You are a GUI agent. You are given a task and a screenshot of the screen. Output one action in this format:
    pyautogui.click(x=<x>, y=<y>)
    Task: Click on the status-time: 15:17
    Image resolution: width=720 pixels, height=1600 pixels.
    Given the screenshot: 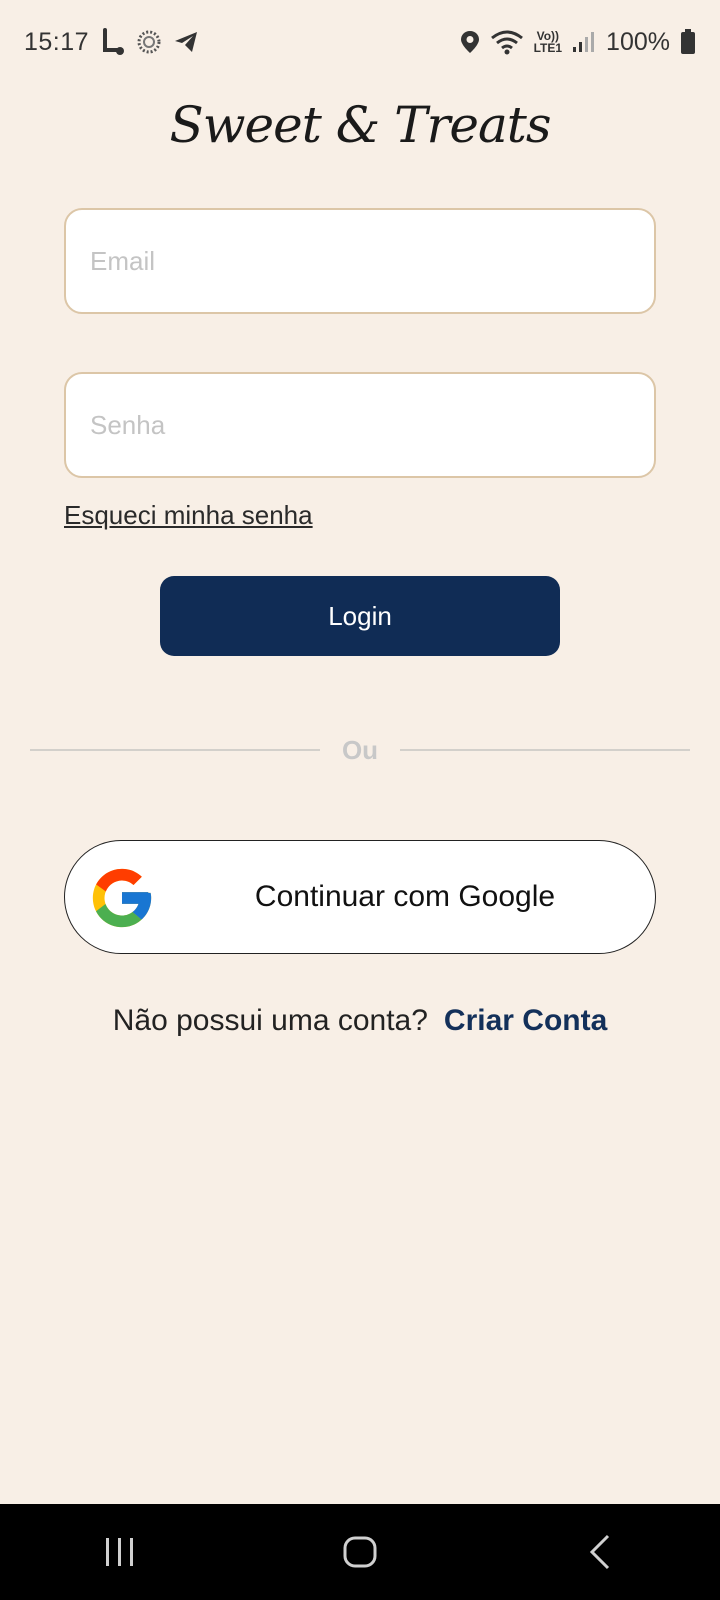 What is the action you would take?
    pyautogui.click(x=57, y=41)
    